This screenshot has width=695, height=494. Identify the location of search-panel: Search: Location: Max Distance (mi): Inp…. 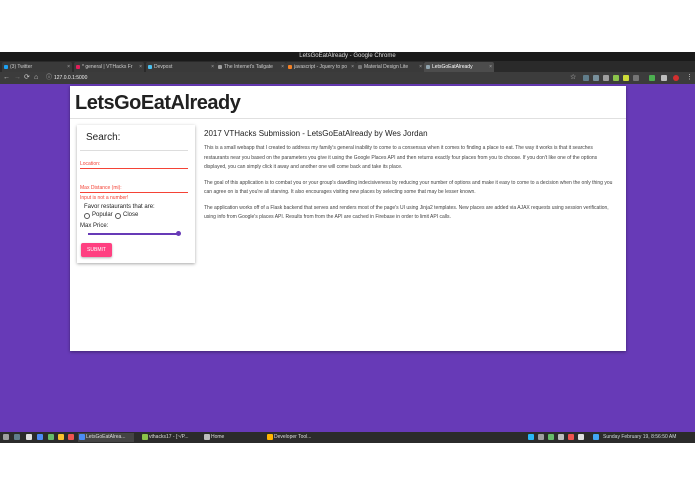
(136, 194).